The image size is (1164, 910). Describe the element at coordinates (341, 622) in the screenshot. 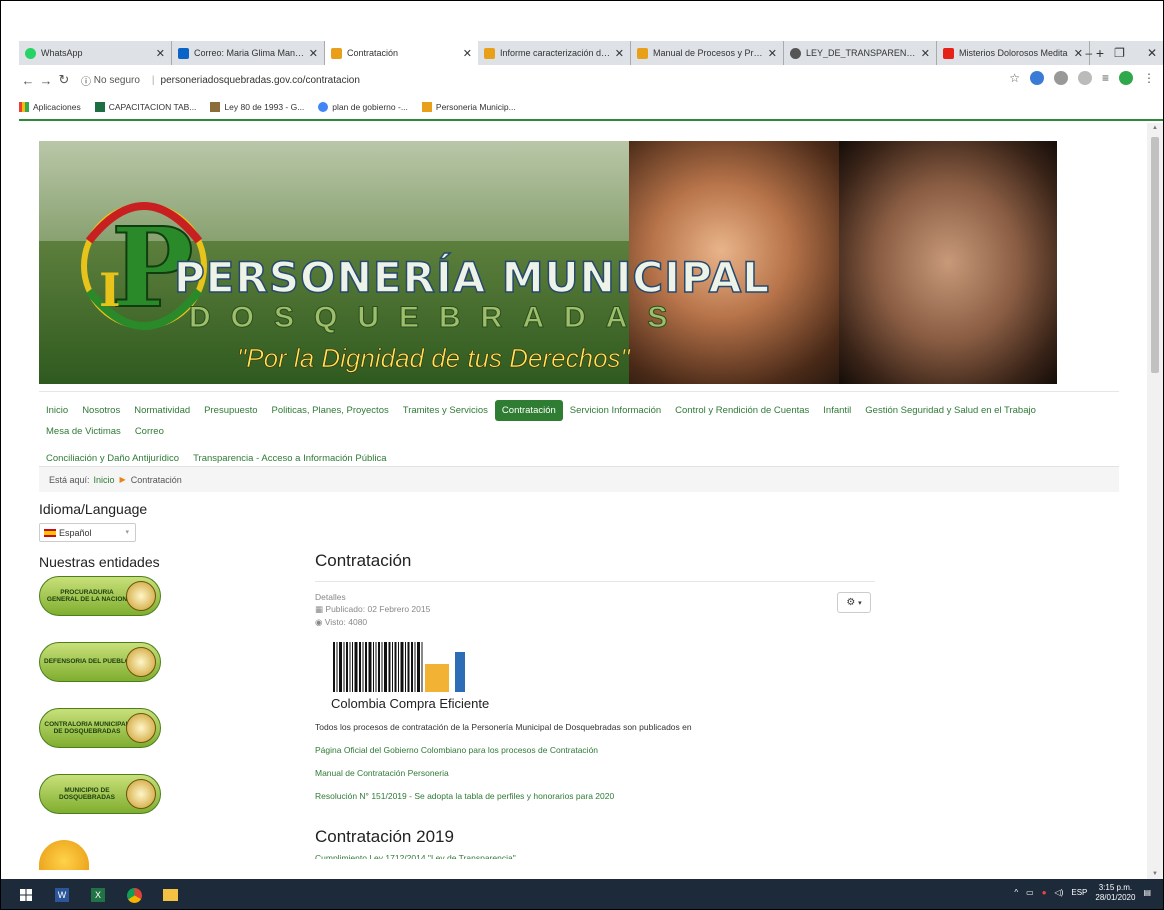

I see `view-count: ◉ Visto: 4080` at that location.